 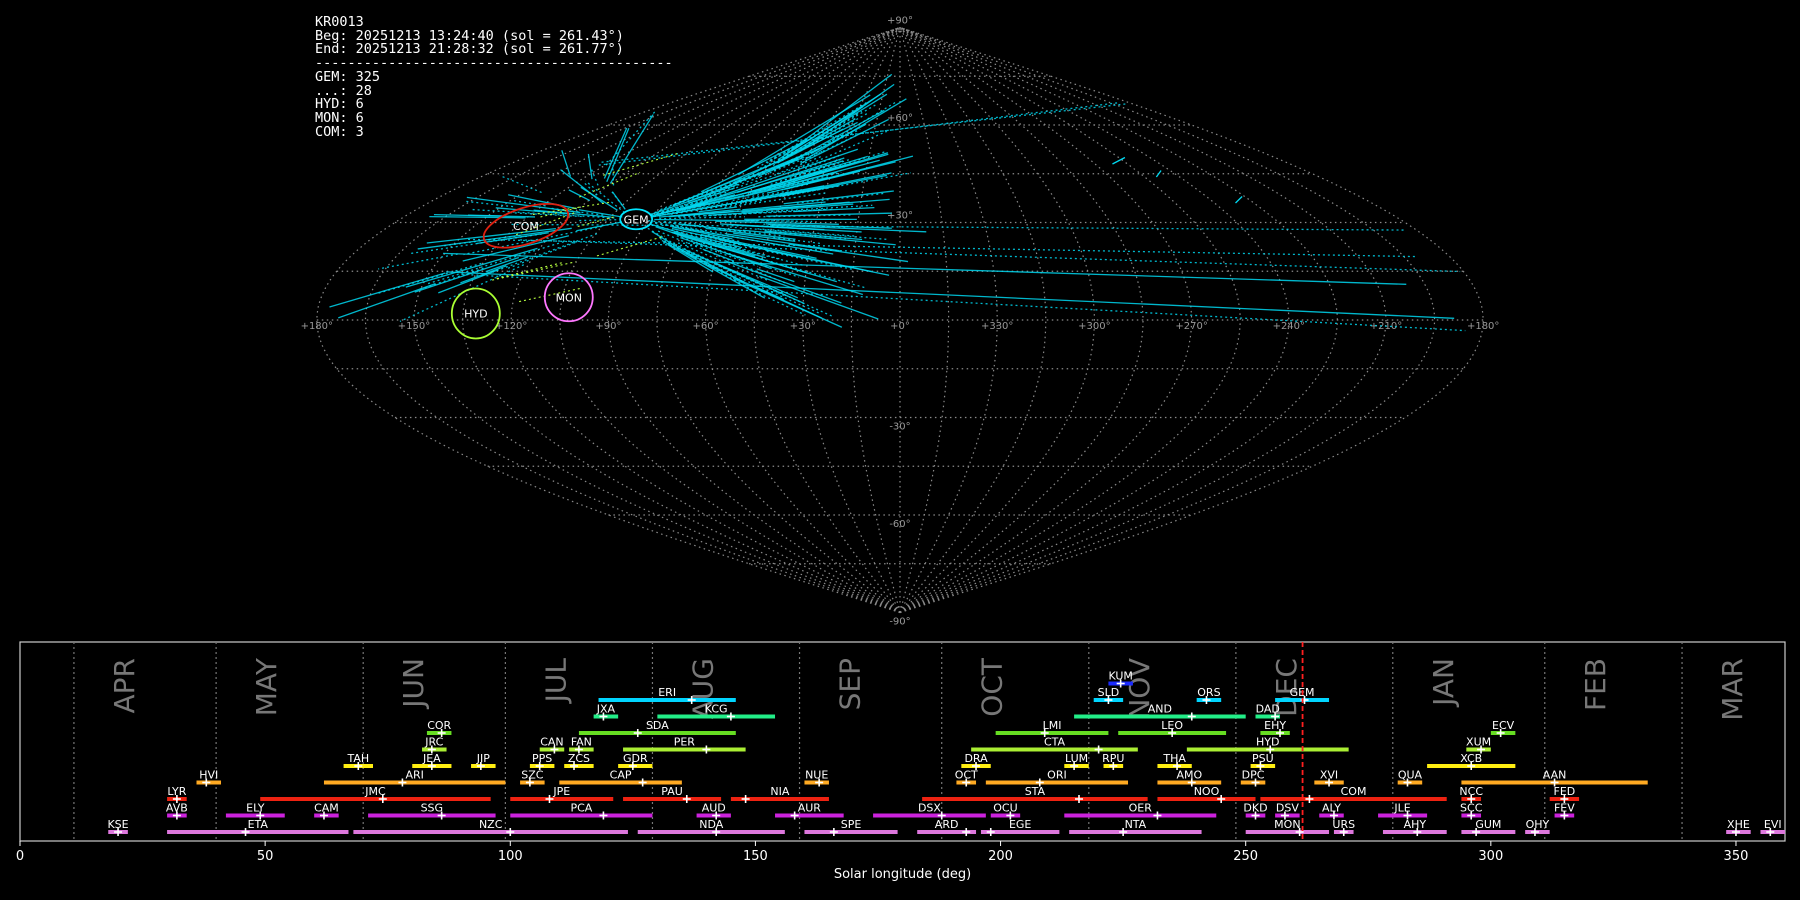 What do you see at coordinates (358, 761) in the screenshot?
I see `shower-tah: TAH` at bounding box center [358, 761].